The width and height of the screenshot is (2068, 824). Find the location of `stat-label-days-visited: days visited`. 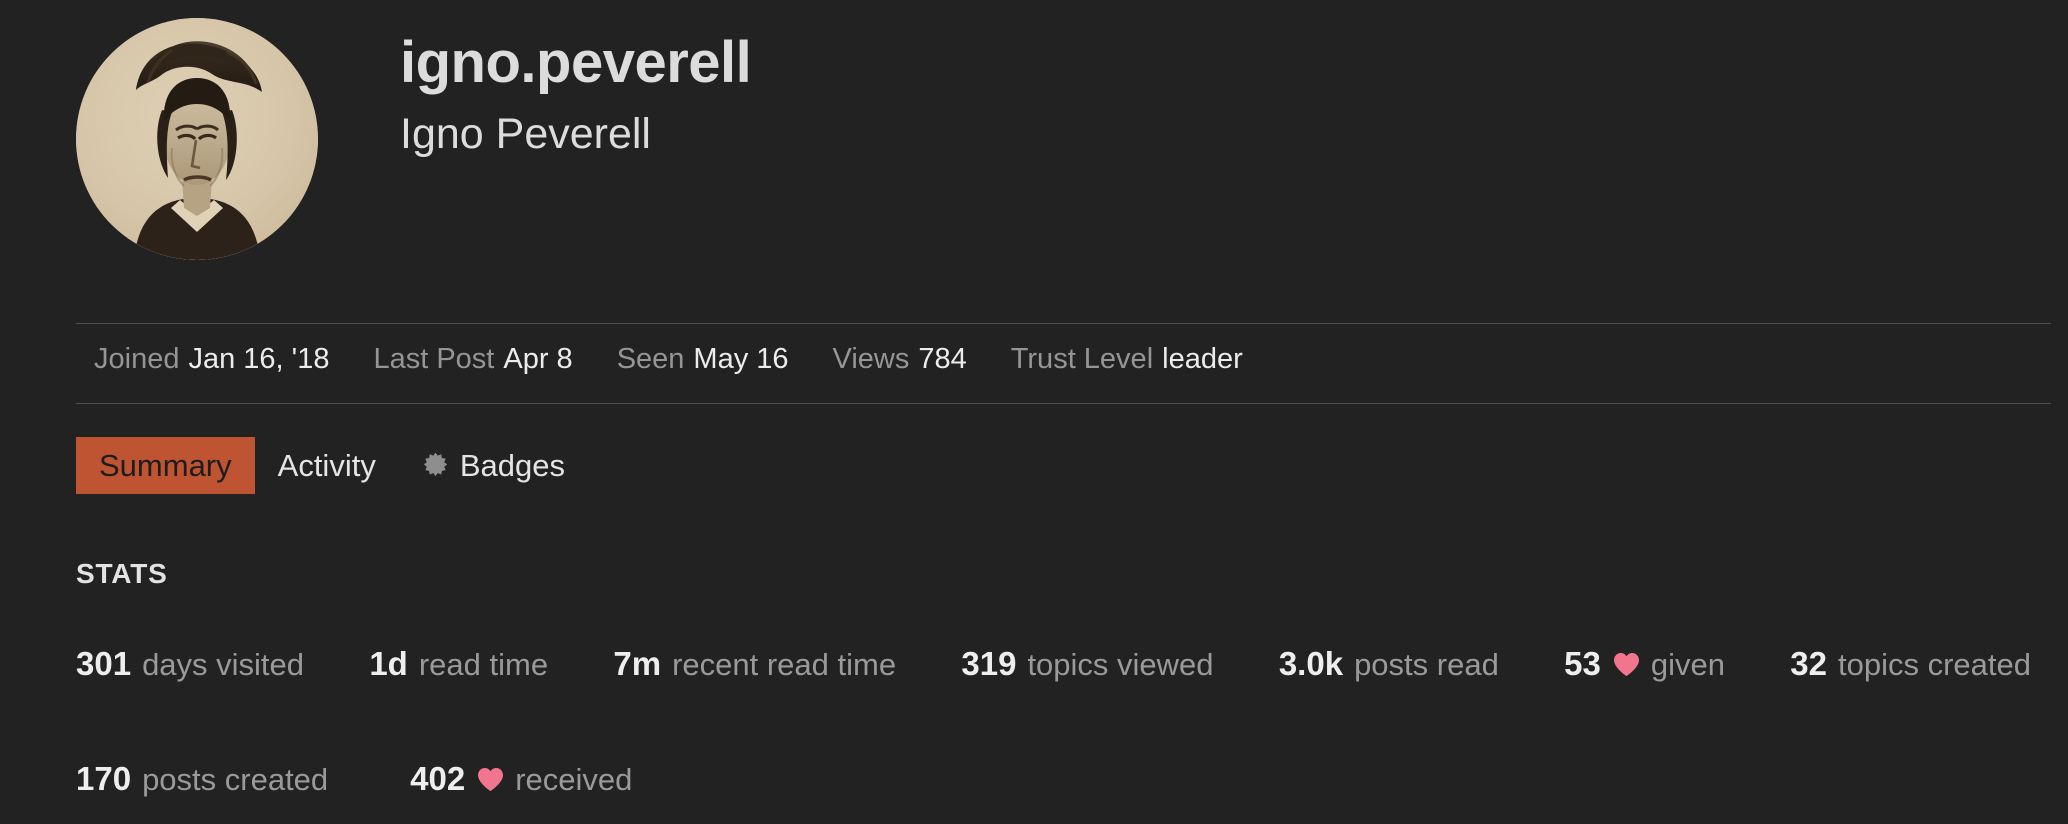

stat-label-days-visited: days visited is located at coordinates (223, 664).